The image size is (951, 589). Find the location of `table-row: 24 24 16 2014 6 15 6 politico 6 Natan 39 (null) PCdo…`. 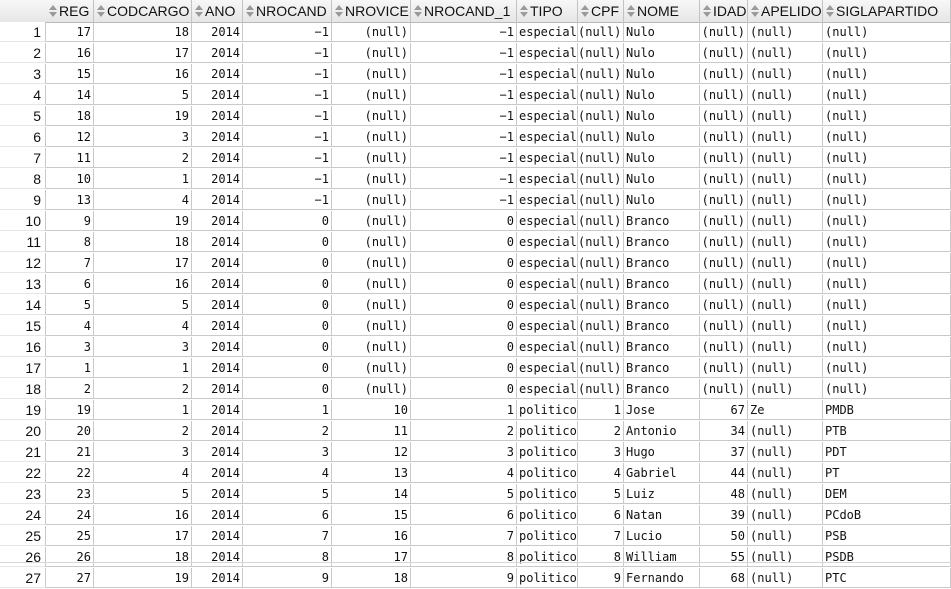

table-row: 24 24 16 2014 6 15 6 politico 6 Natan 39 (null) PCdo… is located at coordinates (475, 515).